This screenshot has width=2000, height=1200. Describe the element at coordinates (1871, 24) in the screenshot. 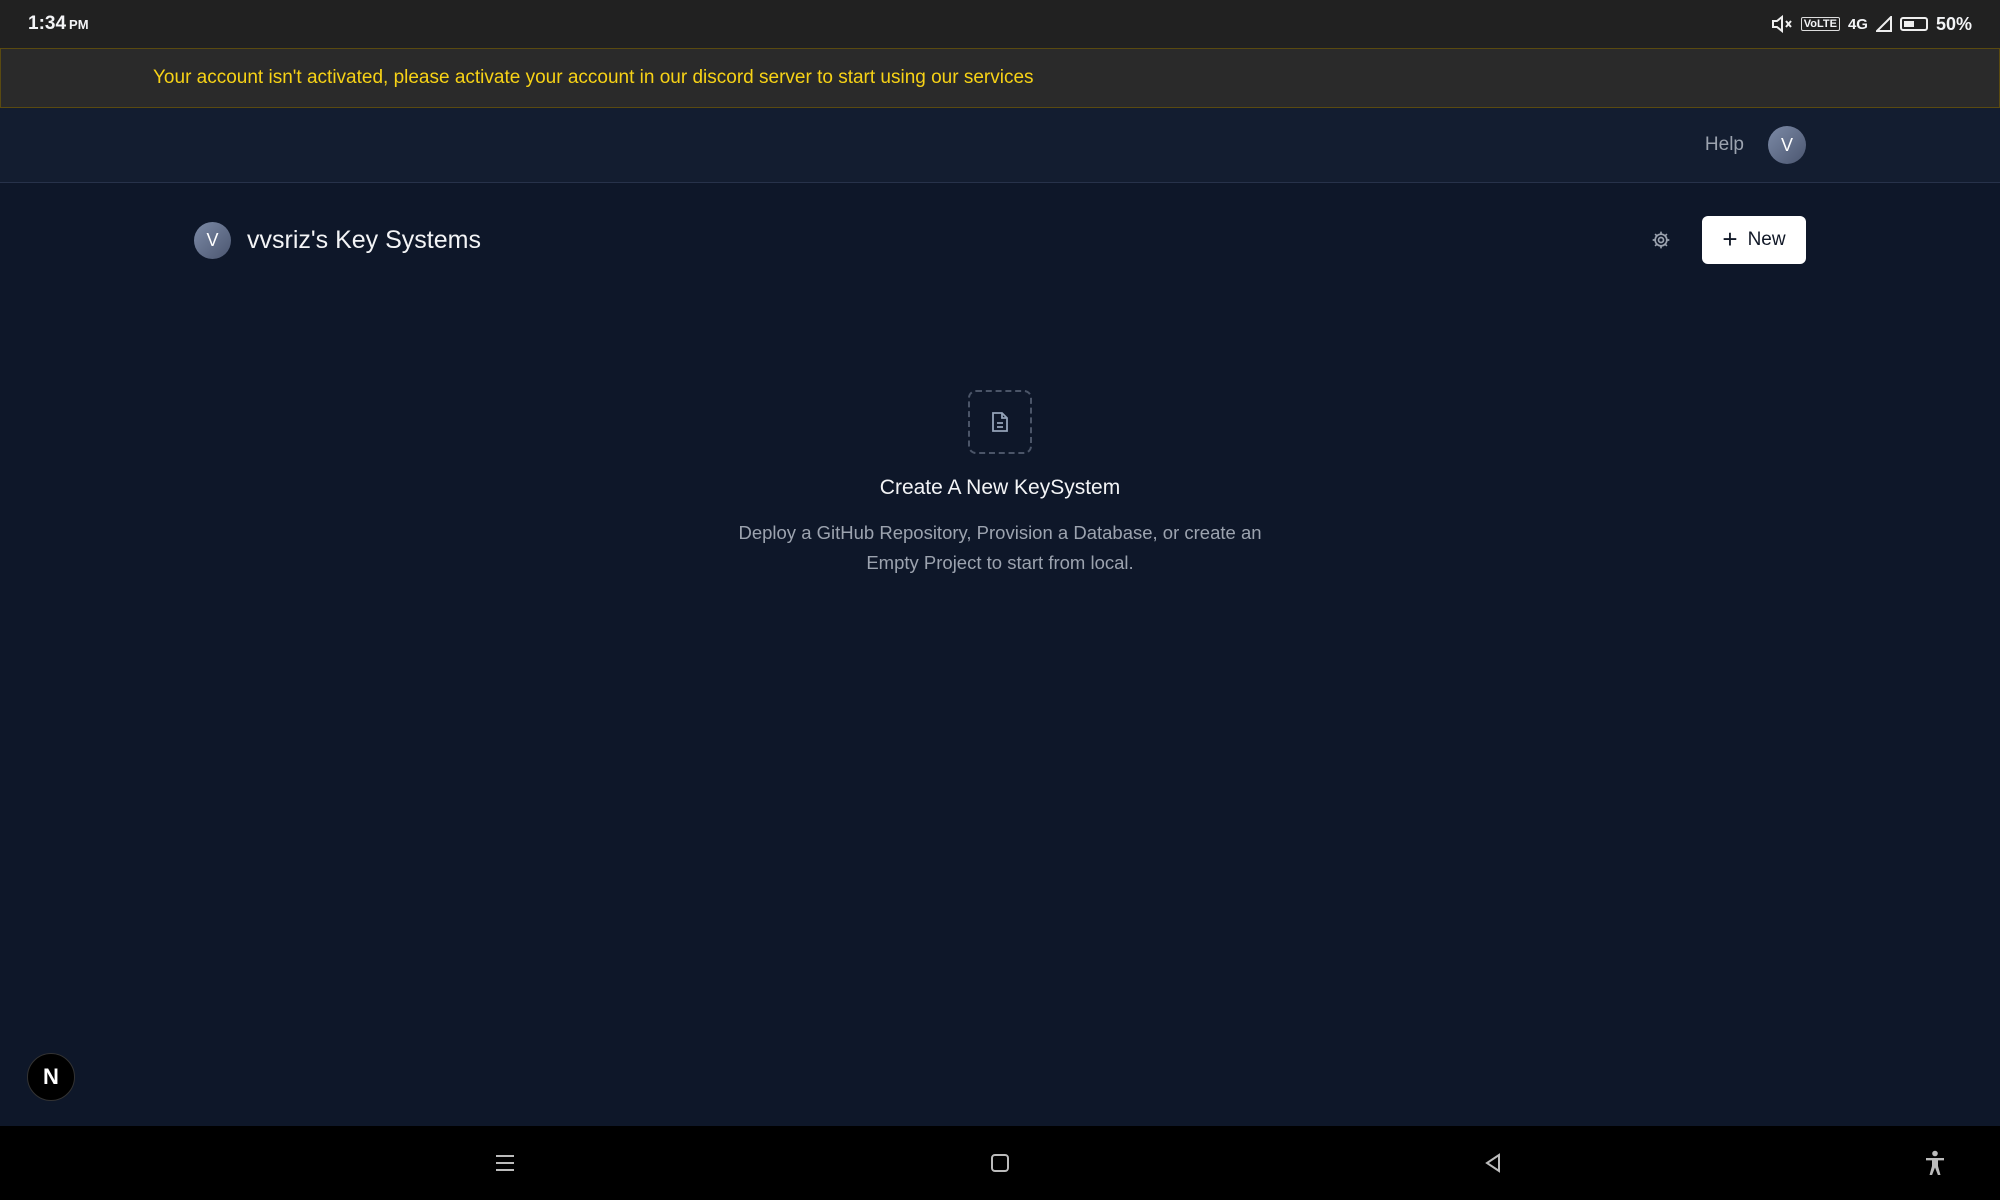

I see `status-icons: VoLTE 4G 50%` at that location.